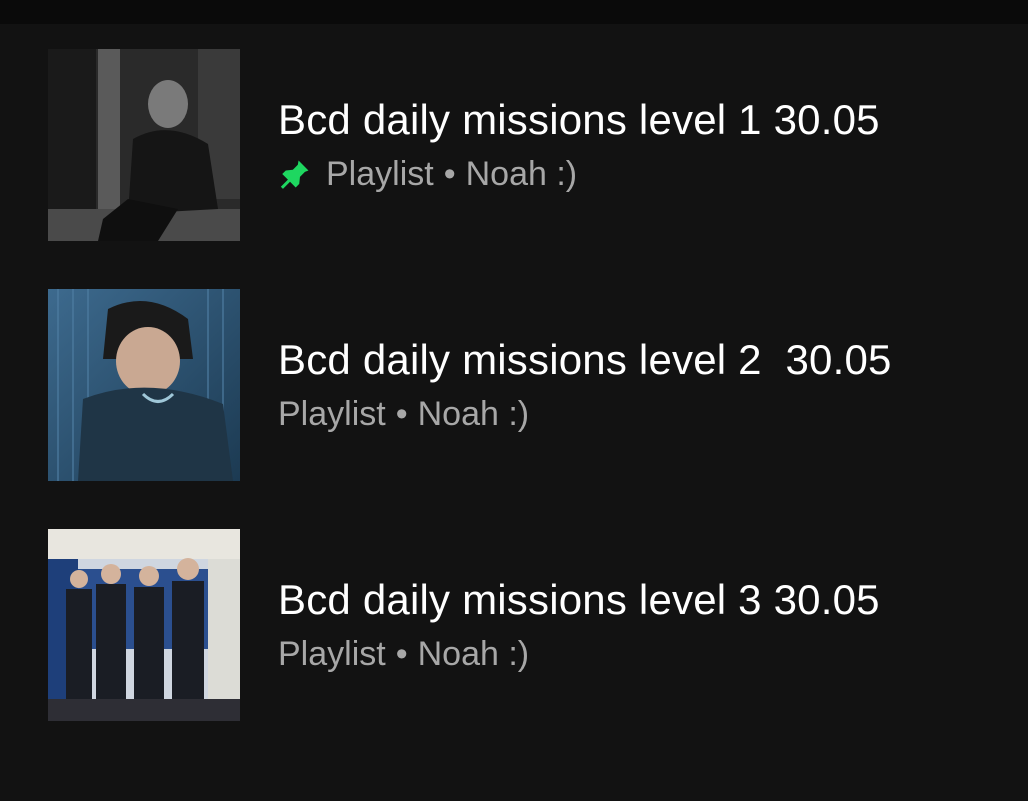  I want to click on pin-icon, so click(294, 174).